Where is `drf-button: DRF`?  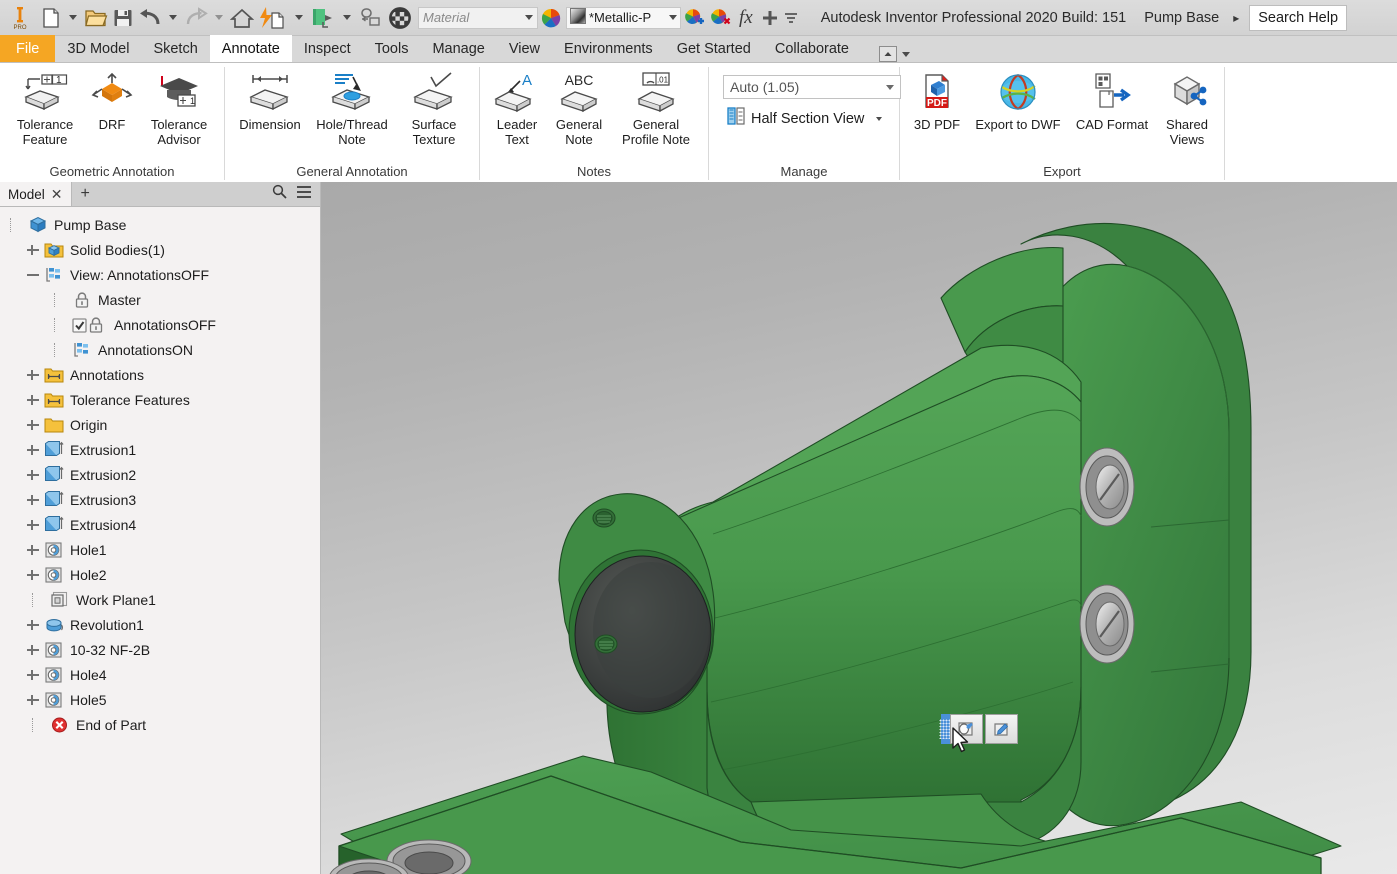
drf-button: DRF is located at coordinates (112, 101).